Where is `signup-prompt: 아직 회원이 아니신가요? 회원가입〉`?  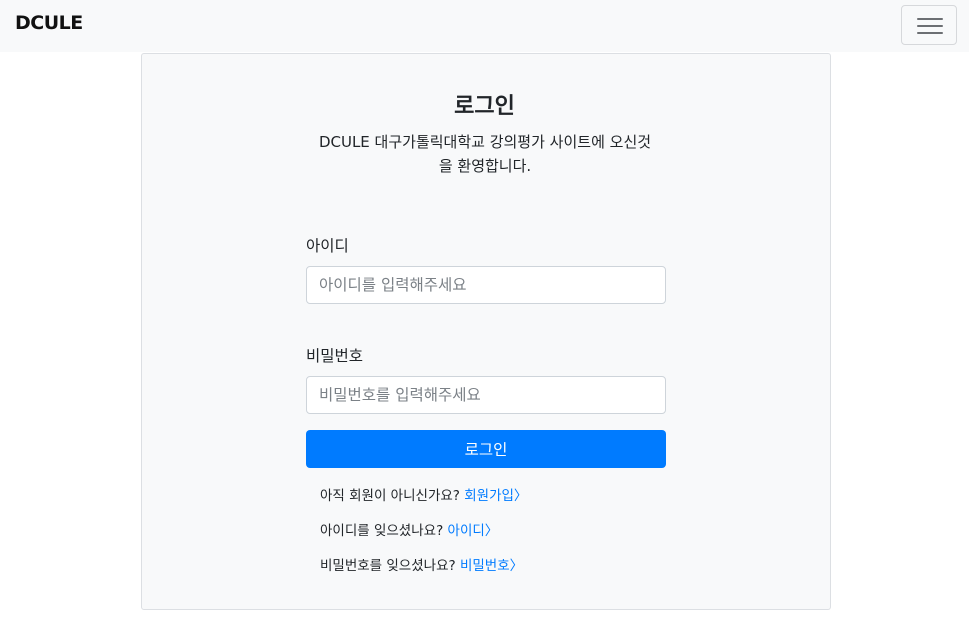
signup-prompt: 아직 회원이 아니신가요? 회원가입〉 is located at coordinates (423, 494).